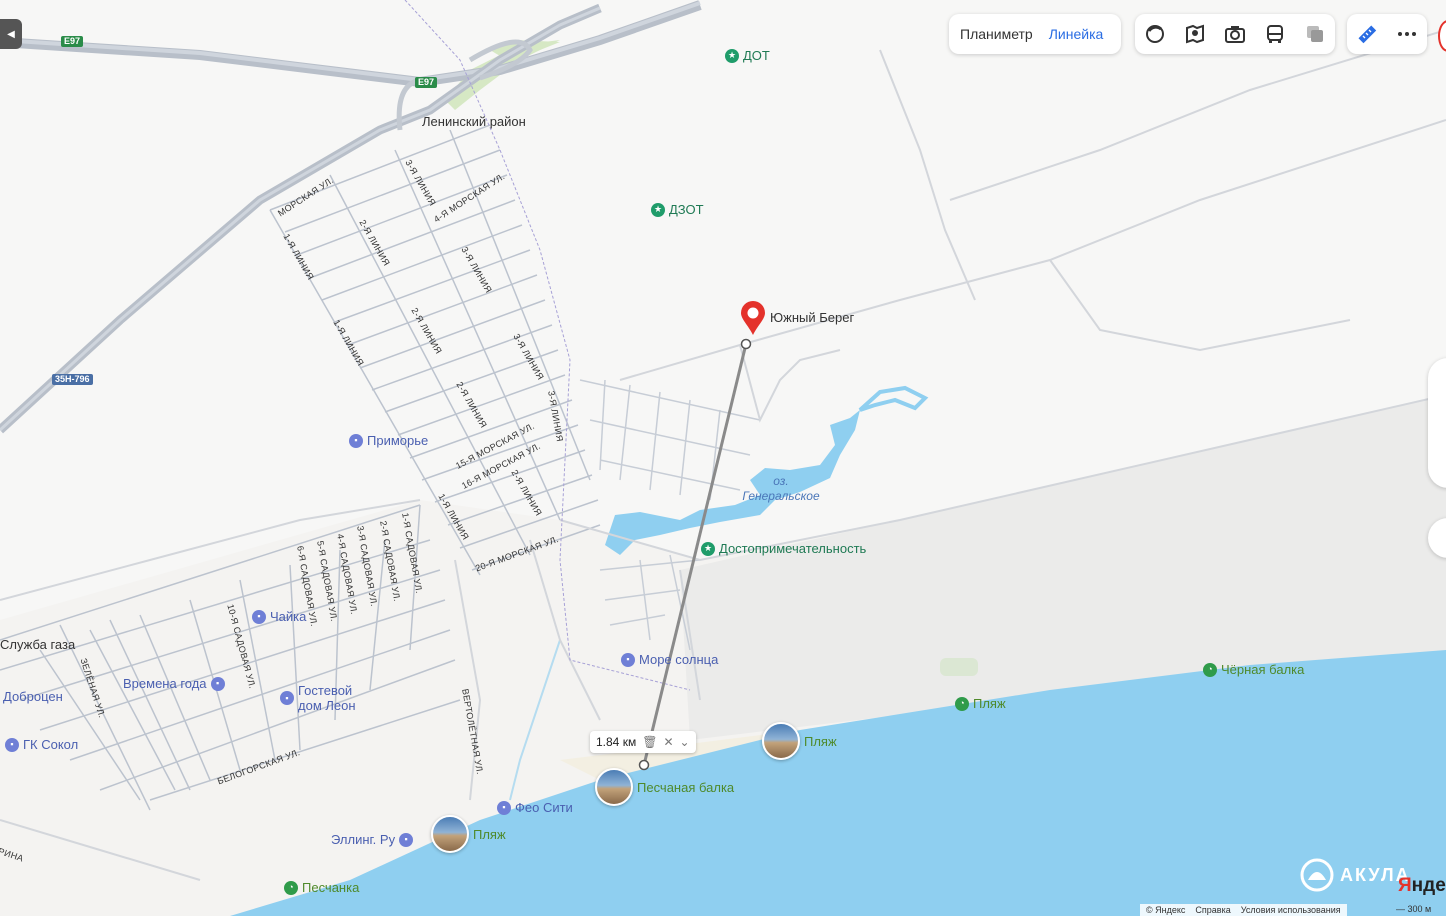 This screenshot has height=916, width=1446. Describe the element at coordinates (1315, 34) in the screenshot. I see `traffic-icon` at that location.